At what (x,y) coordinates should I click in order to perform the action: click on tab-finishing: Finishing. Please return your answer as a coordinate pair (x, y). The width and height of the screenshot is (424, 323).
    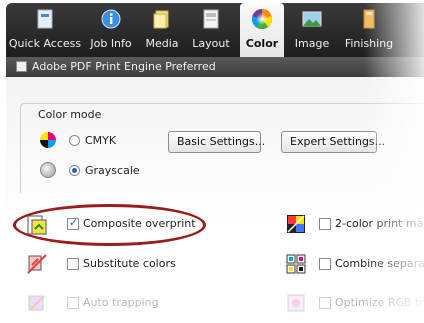
    Looking at the image, I should click on (369, 30).